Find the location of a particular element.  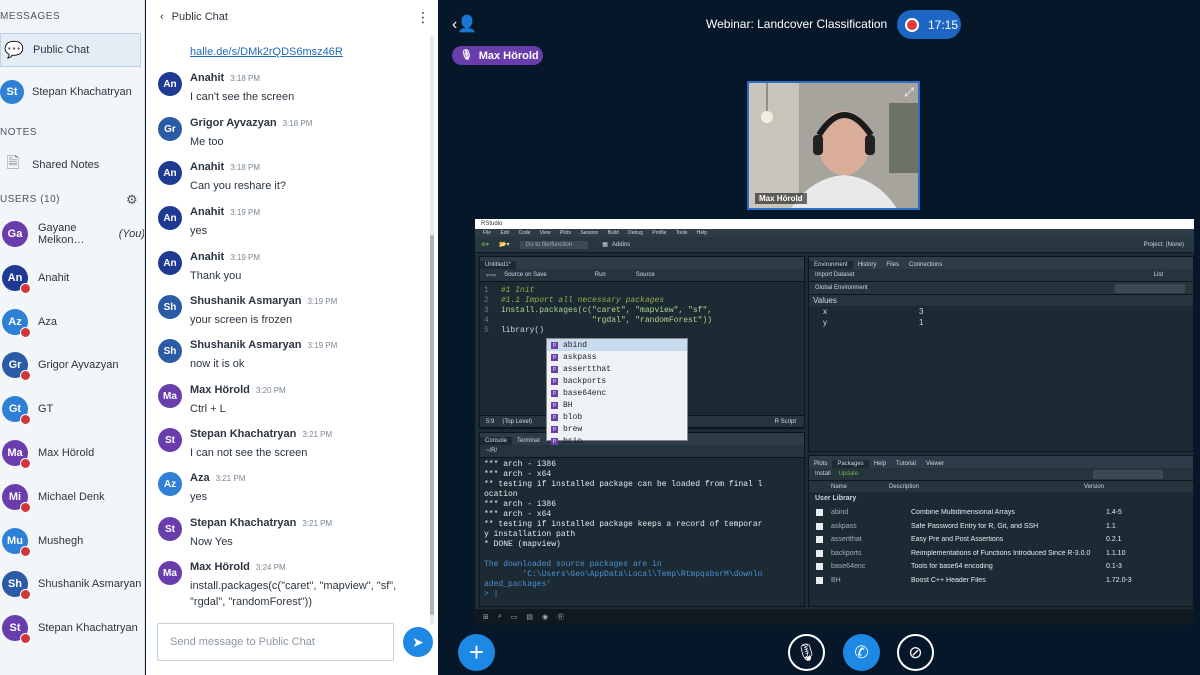

user-list-item: Sh Shushanik Asmaryan is located at coordinates (72, 584).